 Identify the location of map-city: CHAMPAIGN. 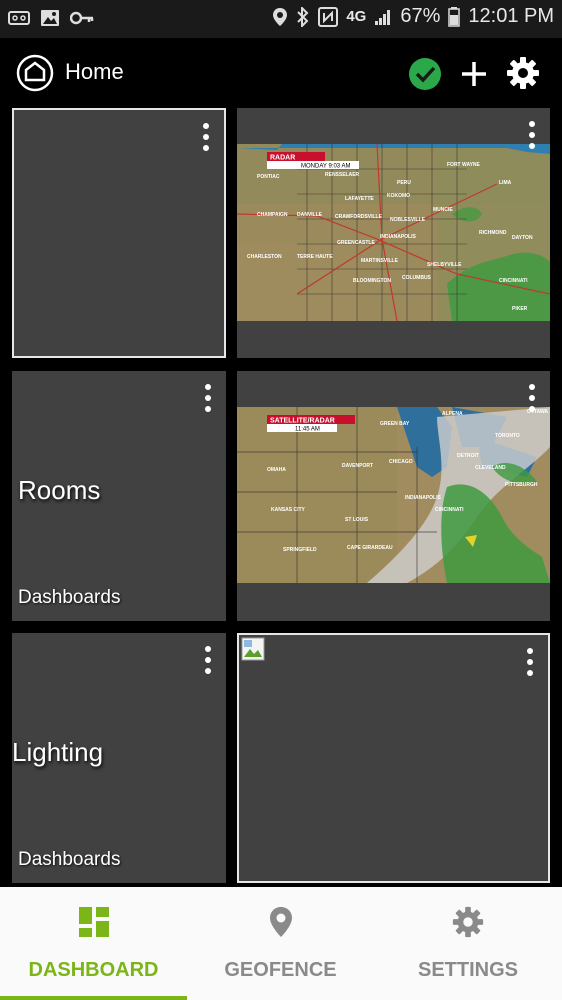
(272, 215).